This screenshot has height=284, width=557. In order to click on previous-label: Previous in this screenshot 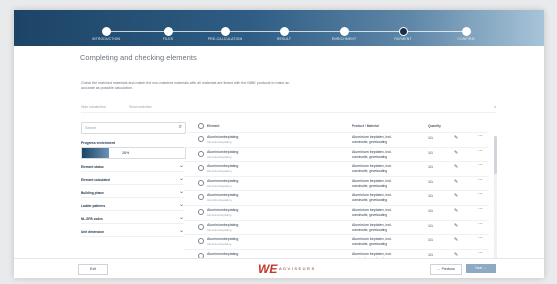, I will do `click(448, 269)`.